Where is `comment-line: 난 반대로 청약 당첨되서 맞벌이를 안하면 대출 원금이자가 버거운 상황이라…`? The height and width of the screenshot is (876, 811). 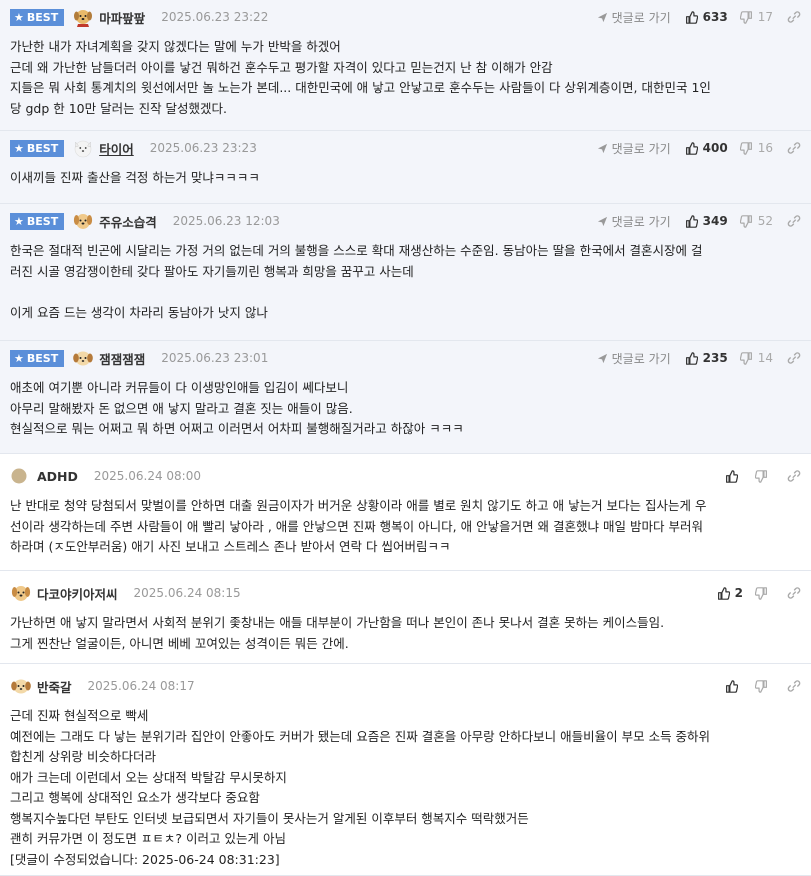 comment-line: 난 반대로 청약 당첨되서 맞벌이를 안하면 대출 원금이자가 버거운 상황이라… is located at coordinates (358, 505).